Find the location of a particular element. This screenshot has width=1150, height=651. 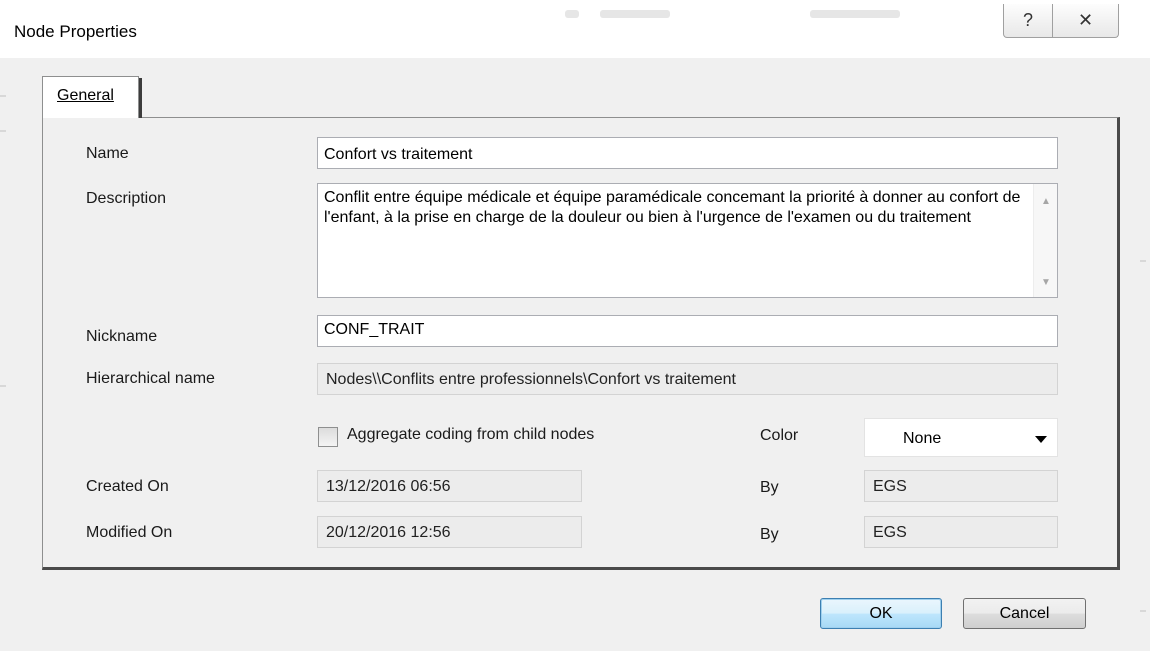

color-select-value: None is located at coordinates (922, 438).